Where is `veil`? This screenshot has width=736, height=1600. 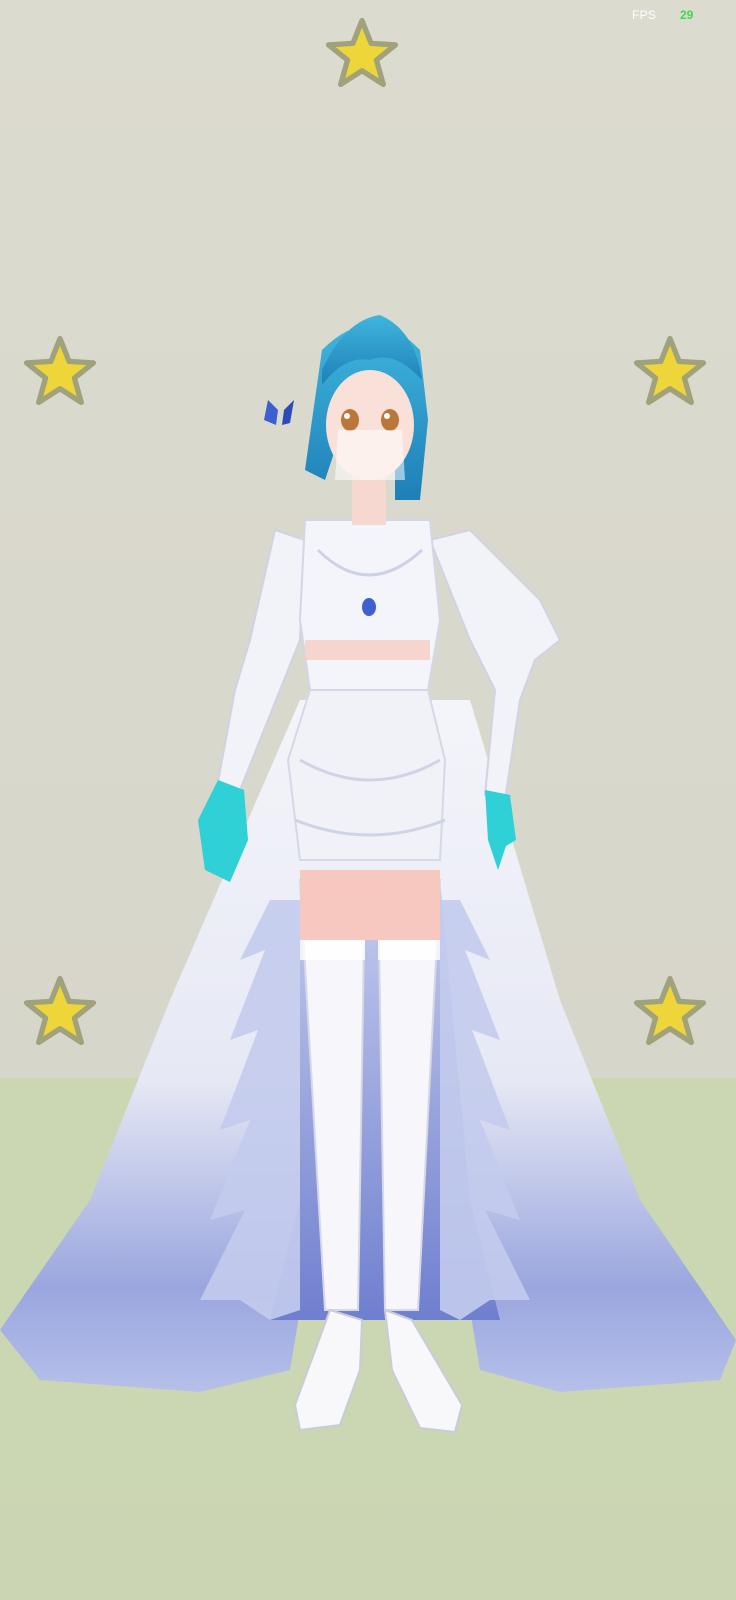
veil is located at coordinates (370, 455).